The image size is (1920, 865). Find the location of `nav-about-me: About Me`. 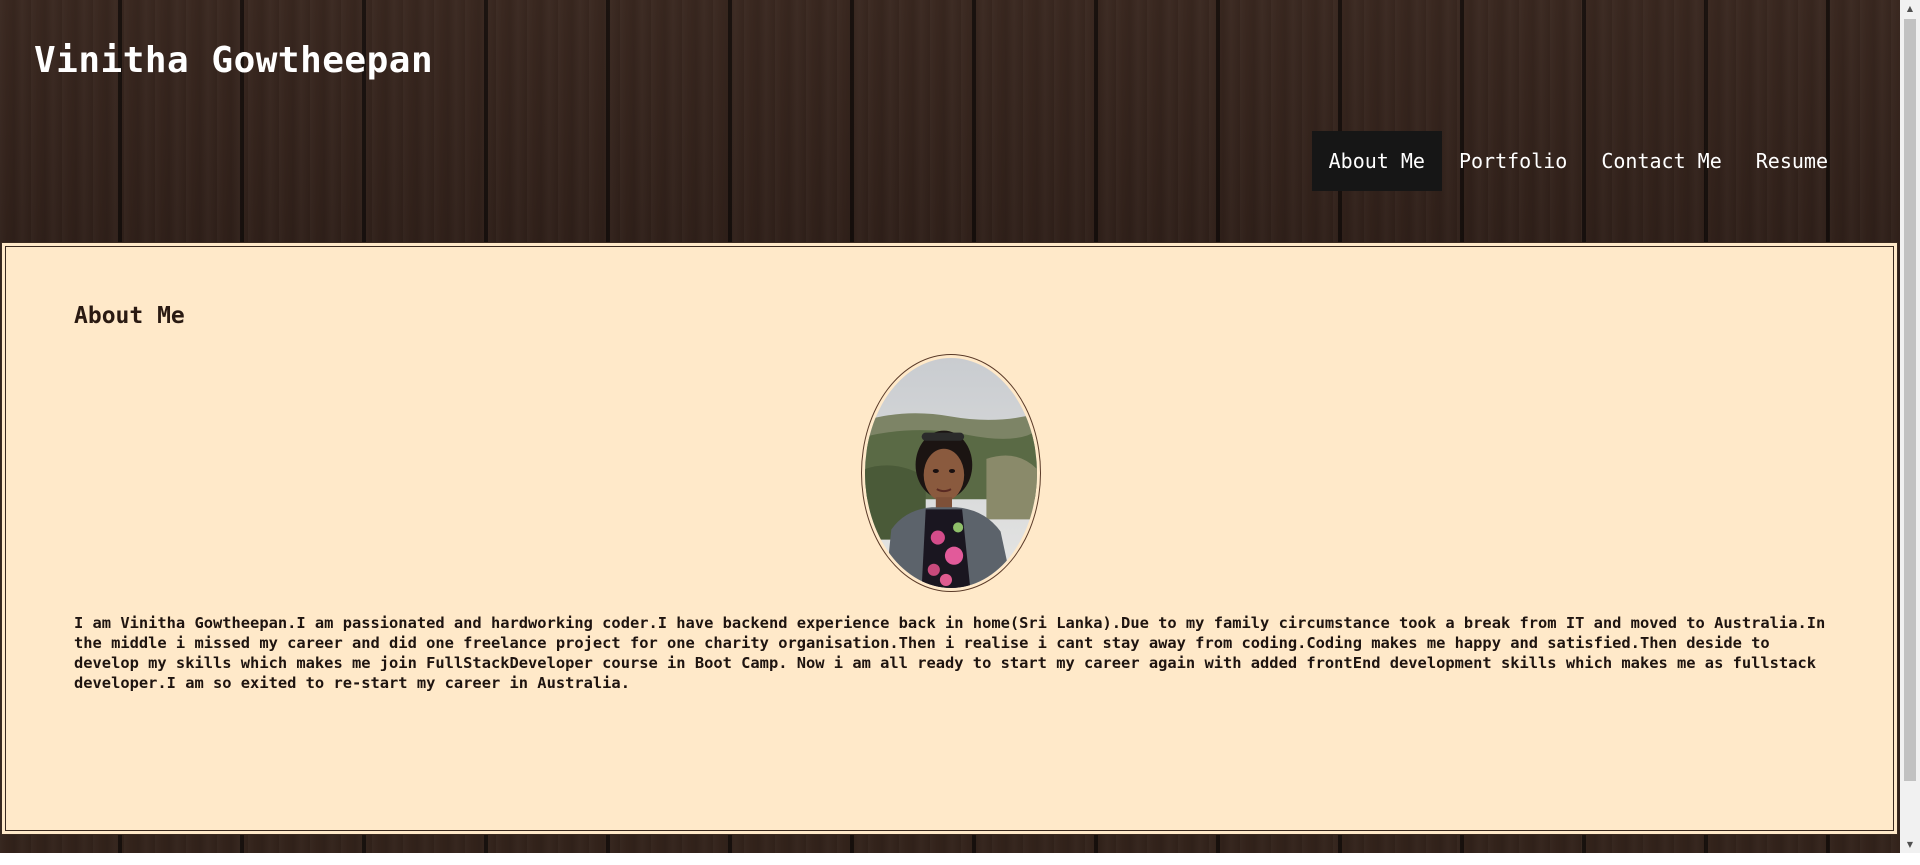

nav-about-me: About Me is located at coordinates (1376, 161).